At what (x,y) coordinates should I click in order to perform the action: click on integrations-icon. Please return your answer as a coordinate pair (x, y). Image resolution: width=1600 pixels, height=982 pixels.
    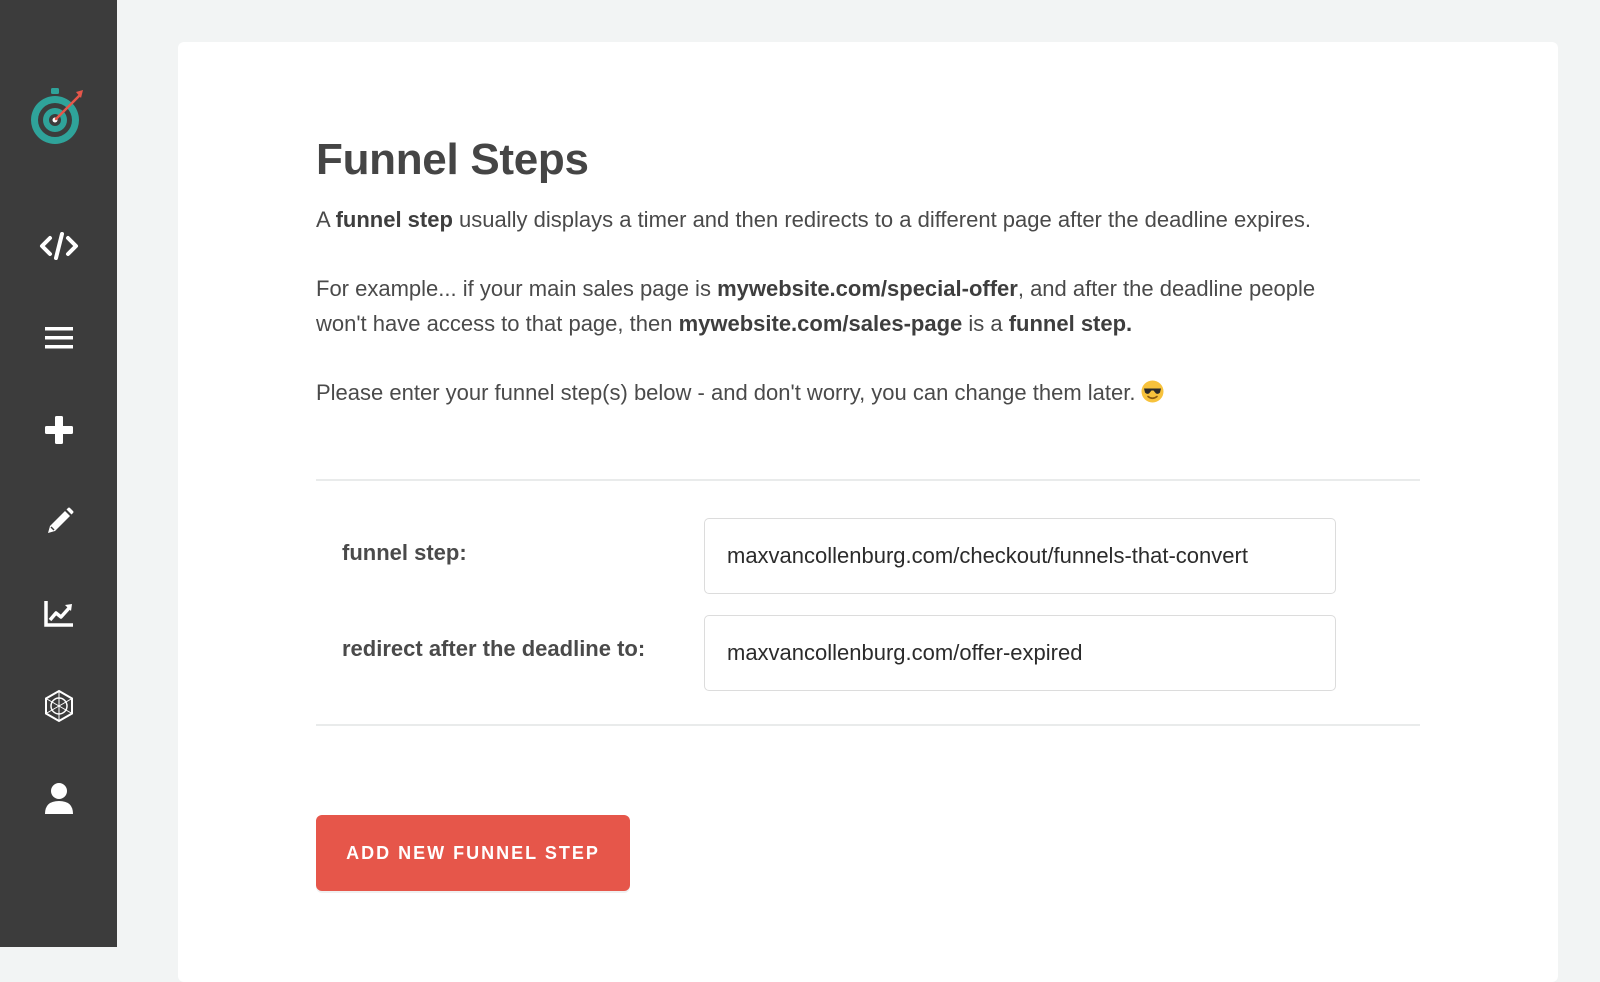
    Looking at the image, I should click on (59, 706).